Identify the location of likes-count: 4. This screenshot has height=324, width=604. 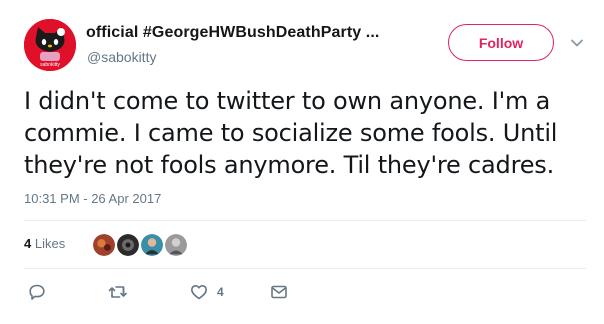
(28, 243).